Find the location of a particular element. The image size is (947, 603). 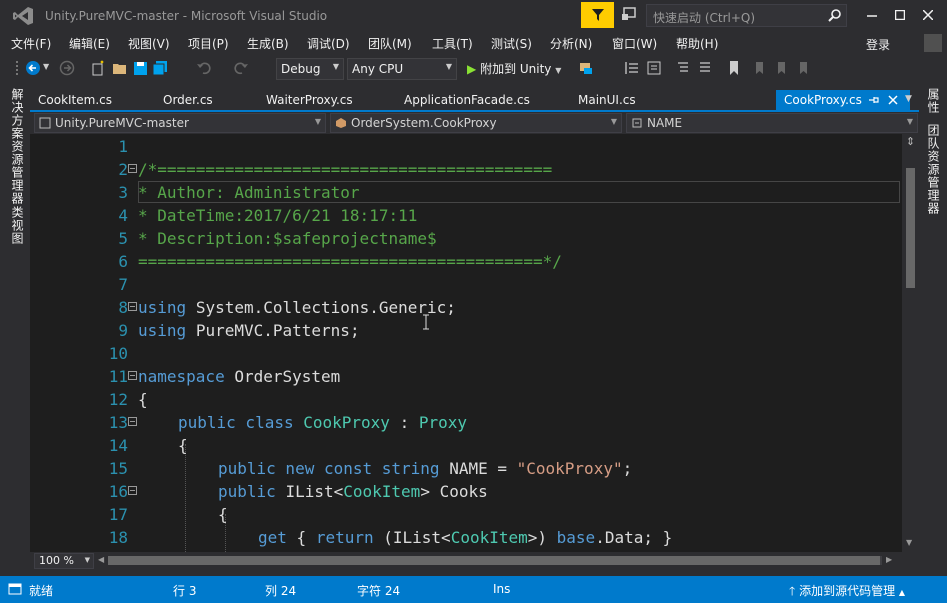

semicolon: ; is located at coordinates (627, 468).